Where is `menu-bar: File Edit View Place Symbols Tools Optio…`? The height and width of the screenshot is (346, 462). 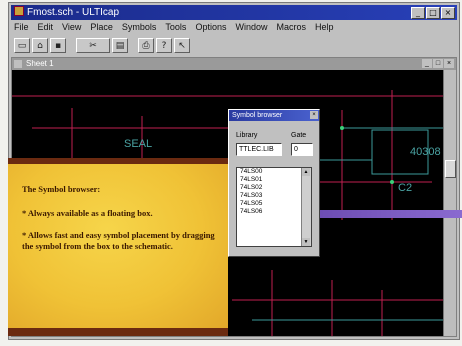 menu-bar: File Edit View Place Symbols Tools Optio… is located at coordinates (234, 27).